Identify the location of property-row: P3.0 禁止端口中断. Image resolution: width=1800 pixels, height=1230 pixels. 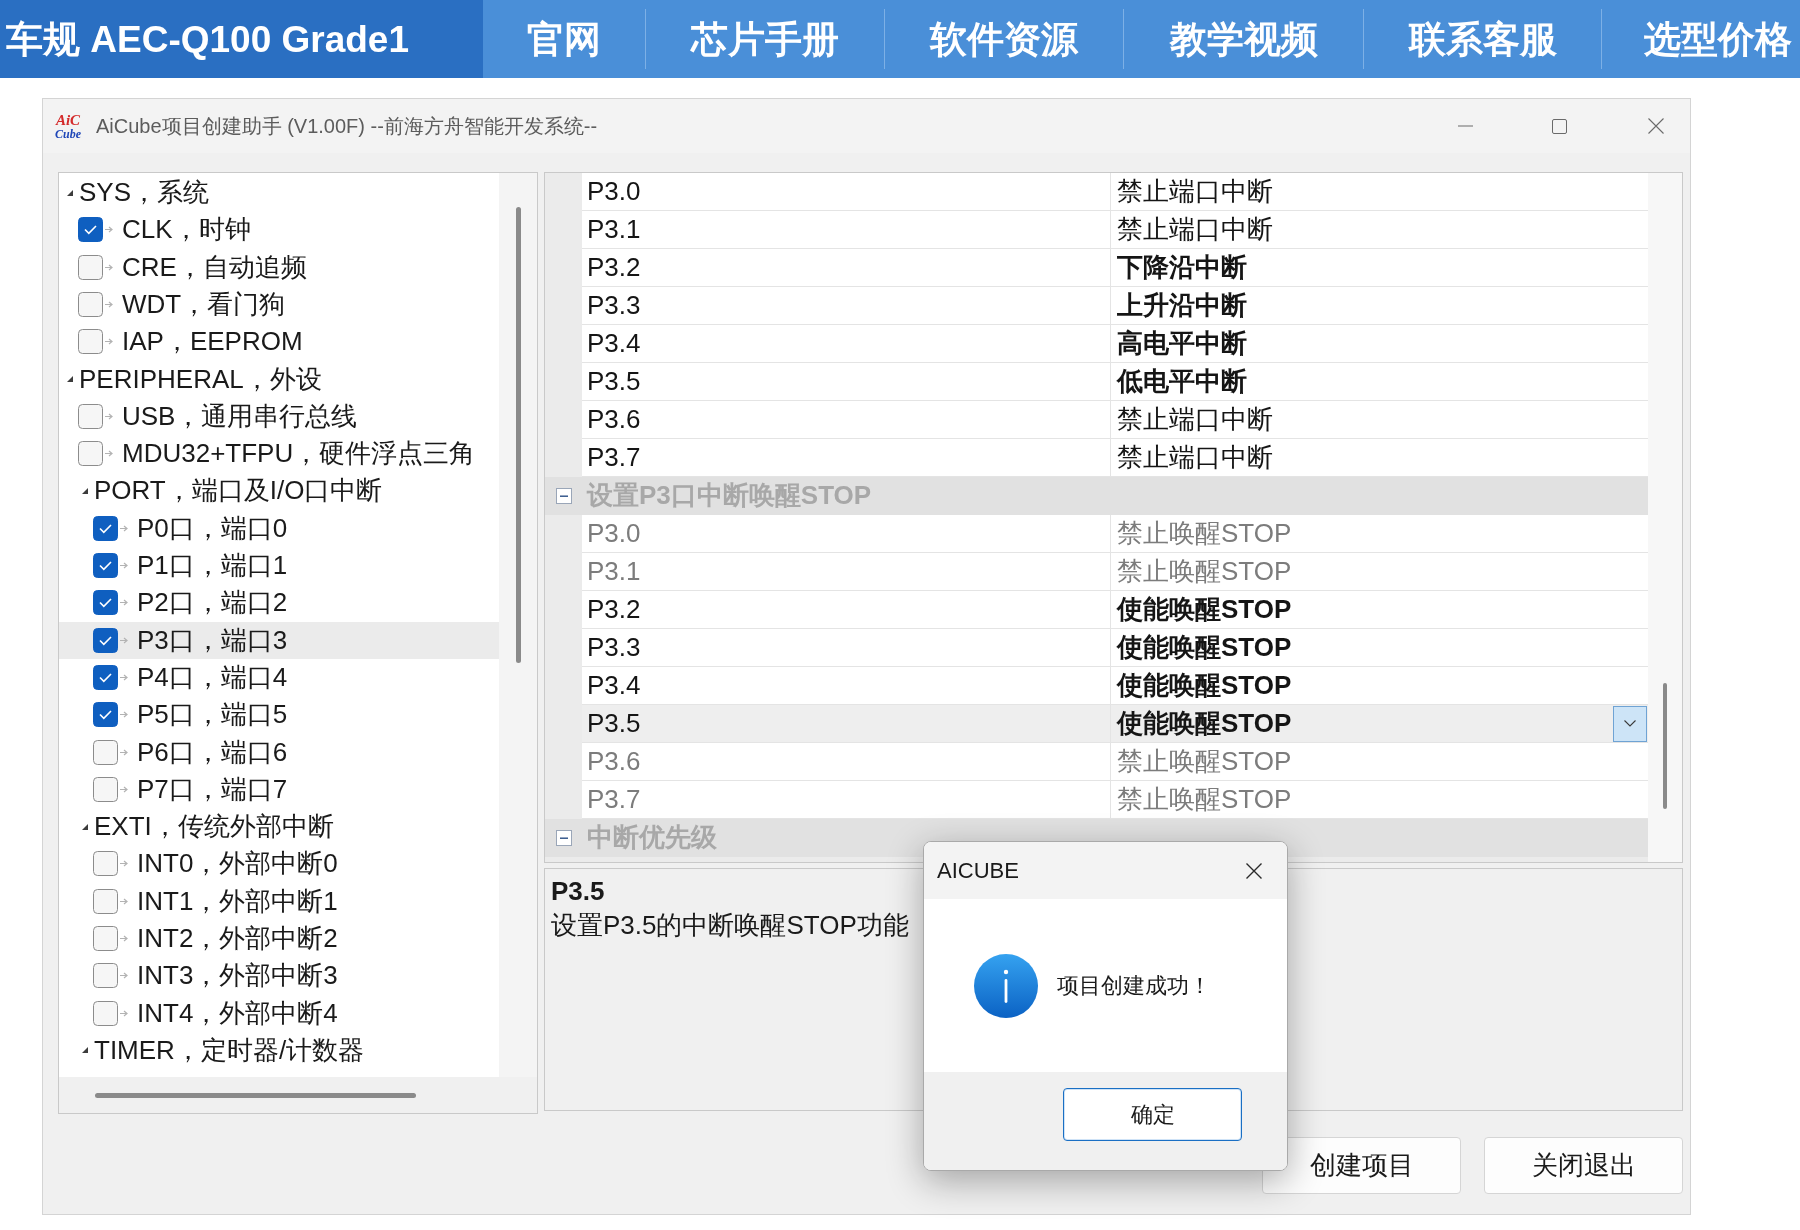
(1115, 192).